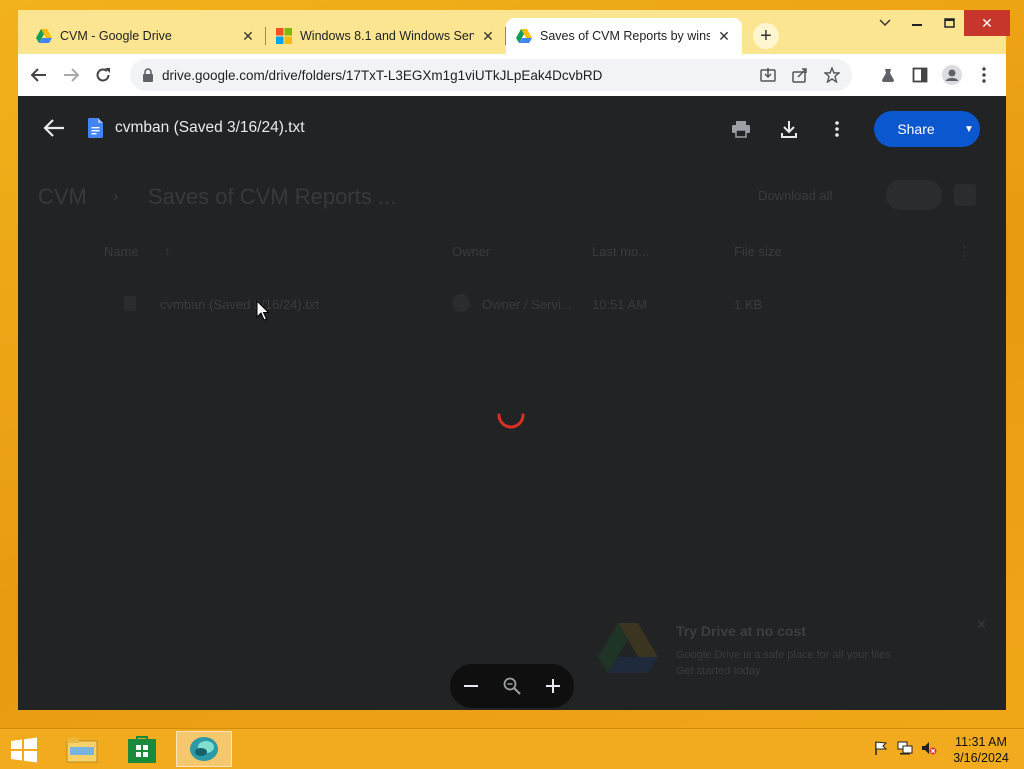  Describe the element at coordinates (553, 686) in the screenshot. I see `zoom-in-icon` at that location.